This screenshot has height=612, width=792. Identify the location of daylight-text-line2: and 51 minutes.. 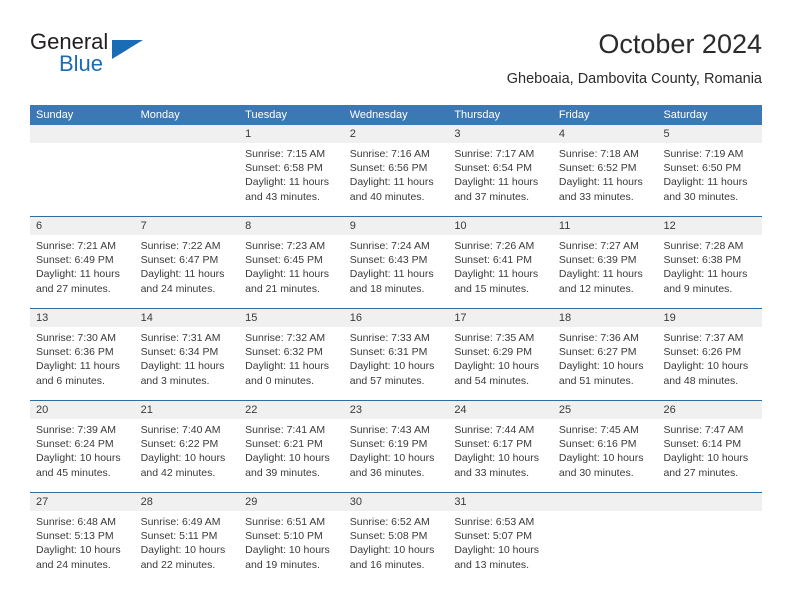
(596, 380).